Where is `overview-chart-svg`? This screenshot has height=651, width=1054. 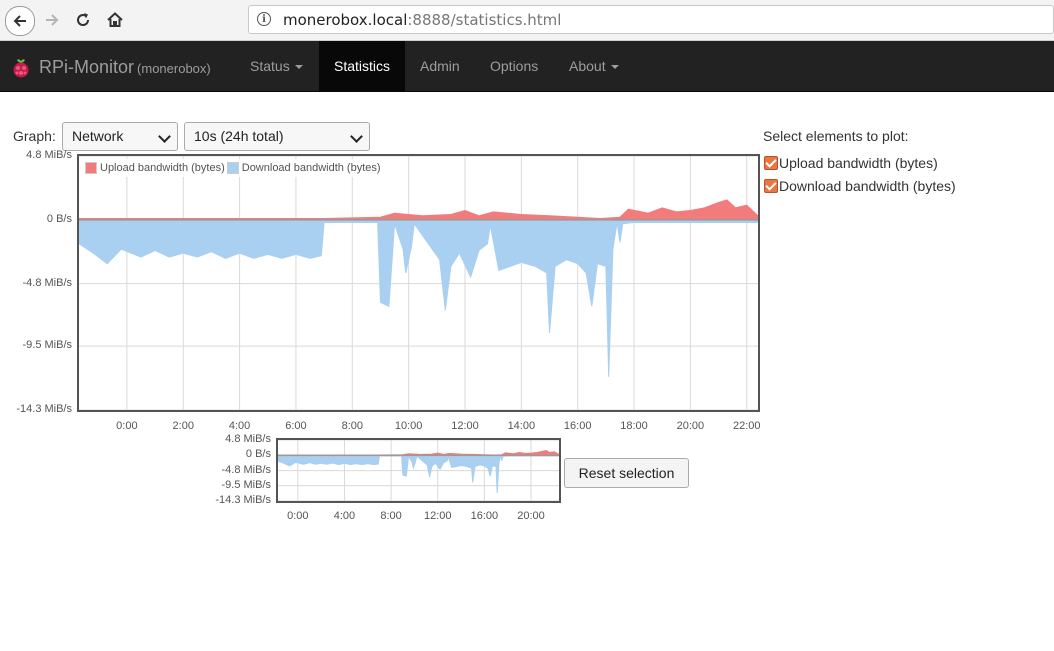
overview-chart-svg is located at coordinates (418, 470).